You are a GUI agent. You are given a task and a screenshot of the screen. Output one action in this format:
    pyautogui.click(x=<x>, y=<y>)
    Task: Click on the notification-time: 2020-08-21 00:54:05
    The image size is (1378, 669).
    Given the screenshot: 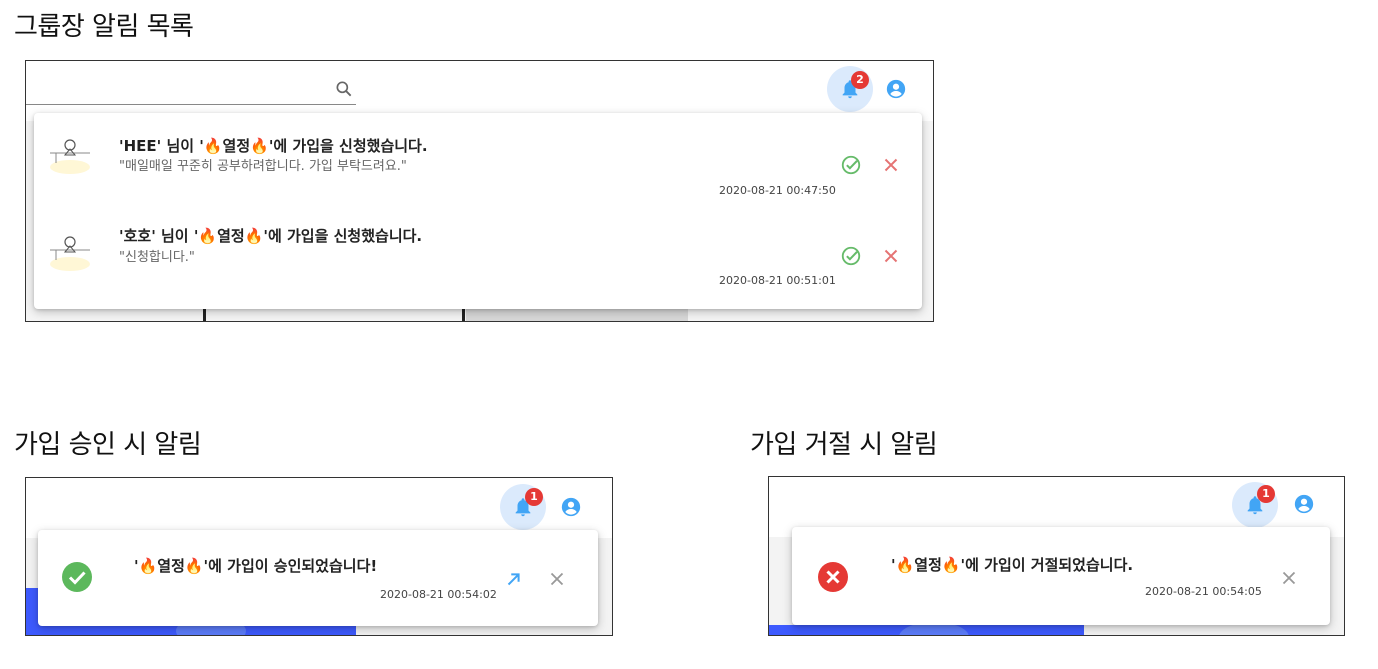 What is the action you would take?
    pyautogui.click(x=1203, y=591)
    